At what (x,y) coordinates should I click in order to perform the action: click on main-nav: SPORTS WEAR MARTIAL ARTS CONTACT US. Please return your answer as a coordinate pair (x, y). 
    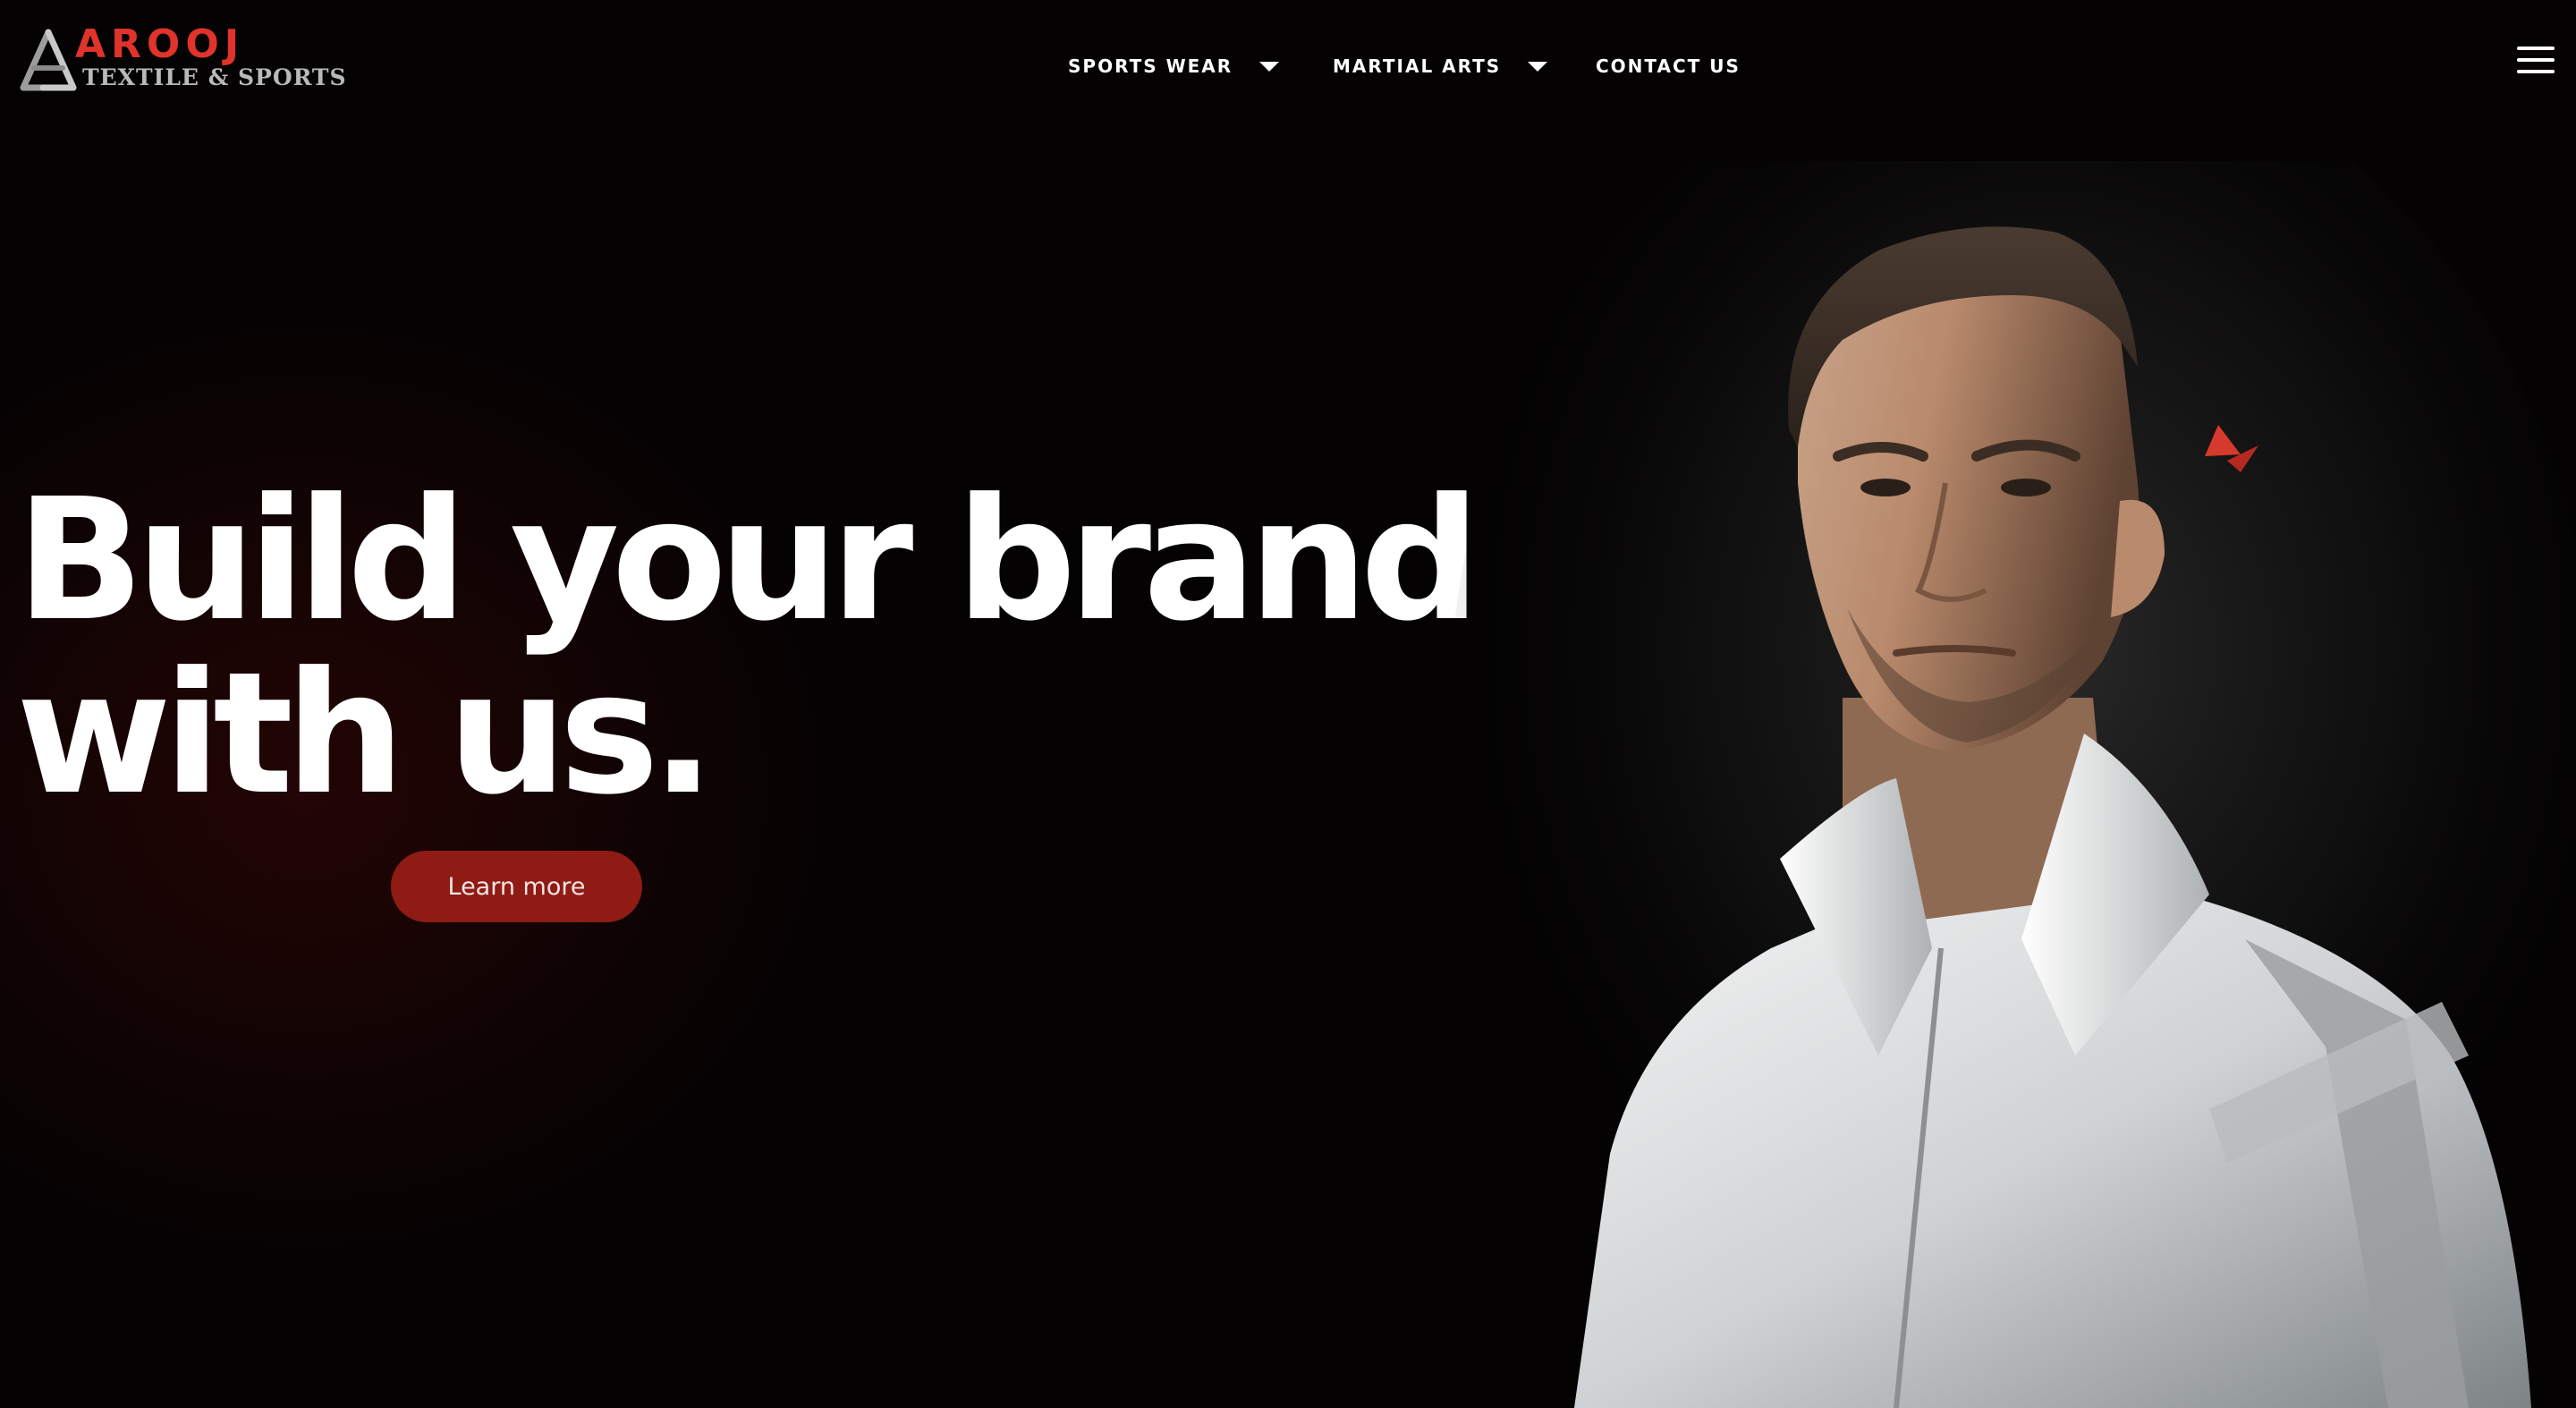
    Looking at the image, I should click on (1404, 66).